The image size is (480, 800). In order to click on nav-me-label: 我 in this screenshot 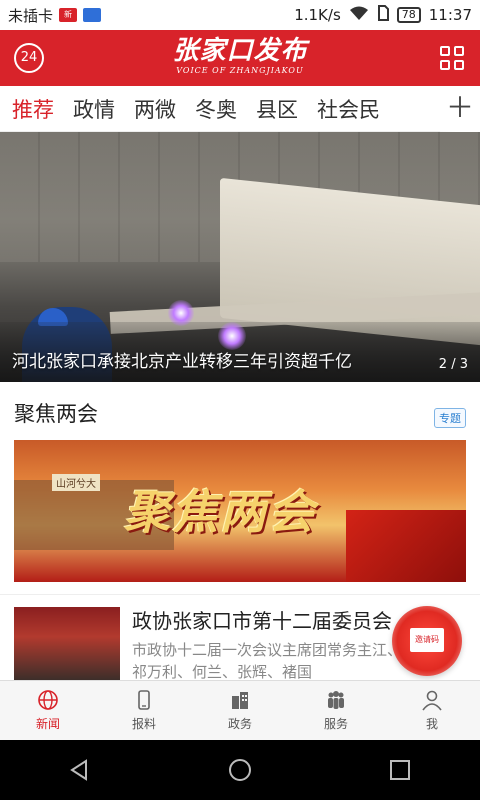, I will do `click(431, 724)`.